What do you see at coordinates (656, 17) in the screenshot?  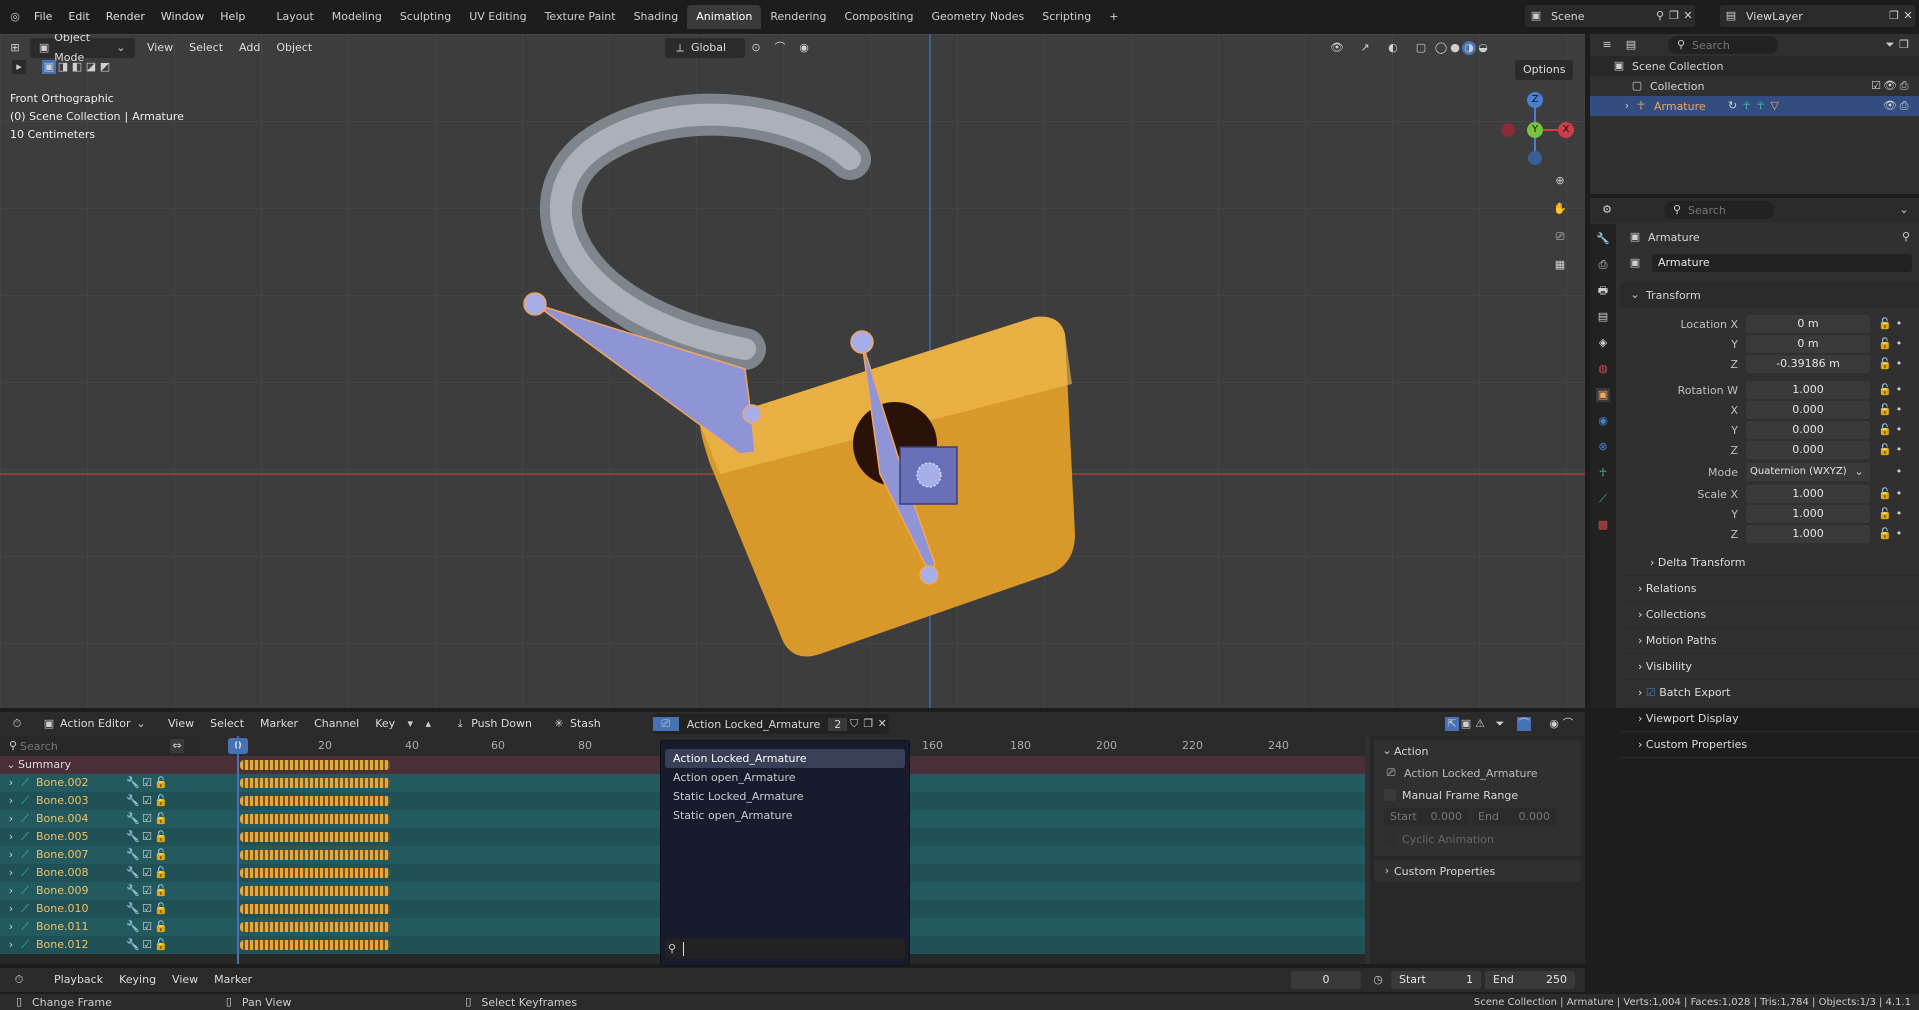 I see `tab-shading: Shading` at bounding box center [656, 17].